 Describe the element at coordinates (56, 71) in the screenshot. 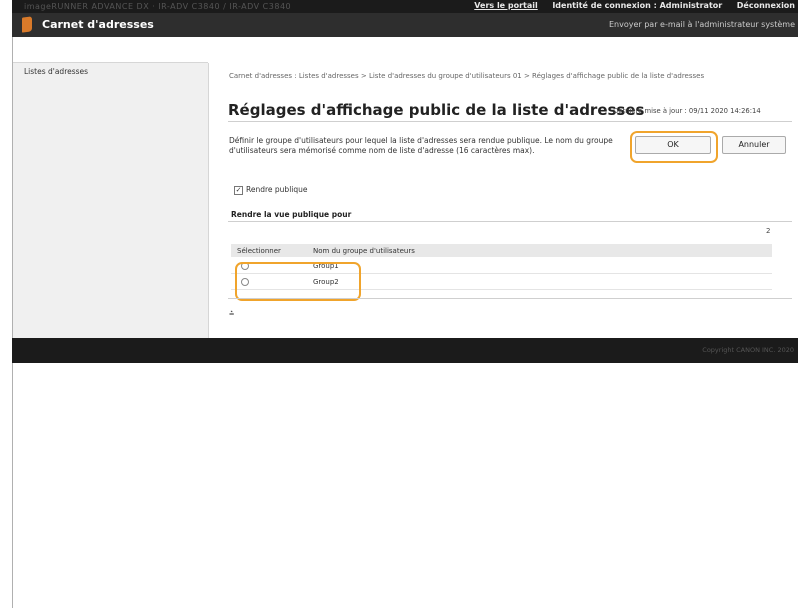

I see `sidebar-item-address-lists: Listes d'adresses` at that location.